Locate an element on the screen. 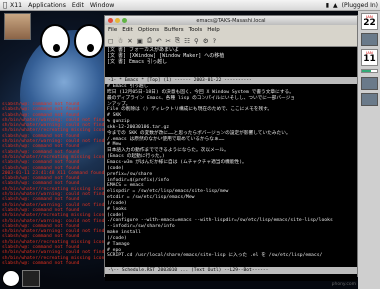  menubar-status: ▮ ▲ (Plugged In) is located at coordinates (352, 5).